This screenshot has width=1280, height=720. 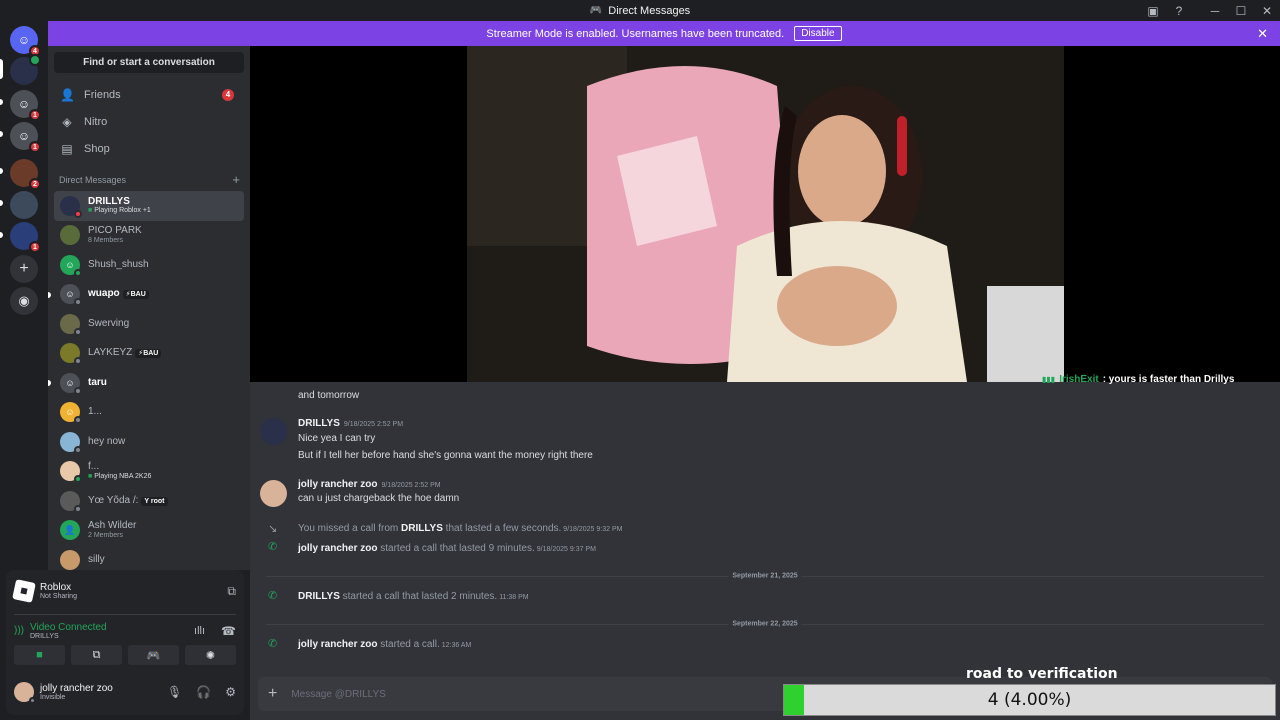 I want to click on home-button: ☺ 4, so click(x=25, y=41).